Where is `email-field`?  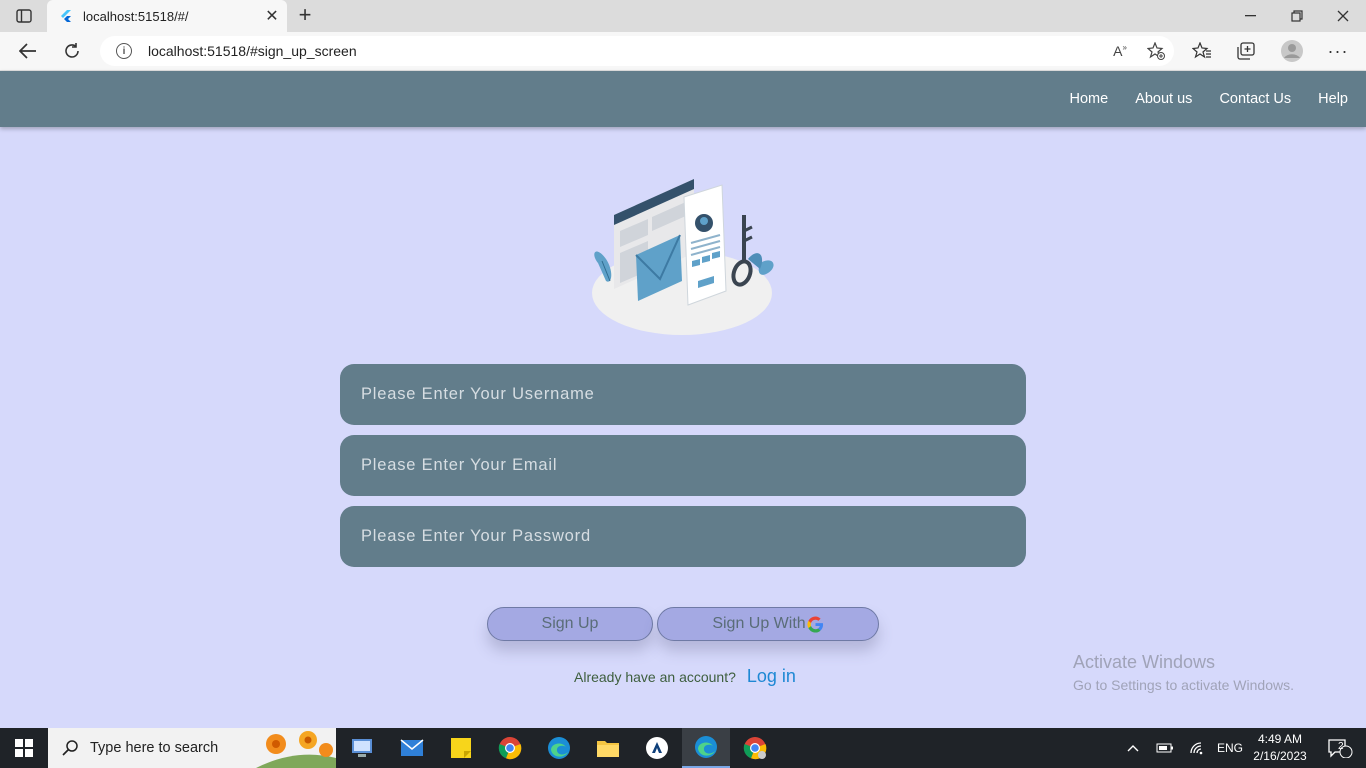 email-field is located at coordinates (683, 465).